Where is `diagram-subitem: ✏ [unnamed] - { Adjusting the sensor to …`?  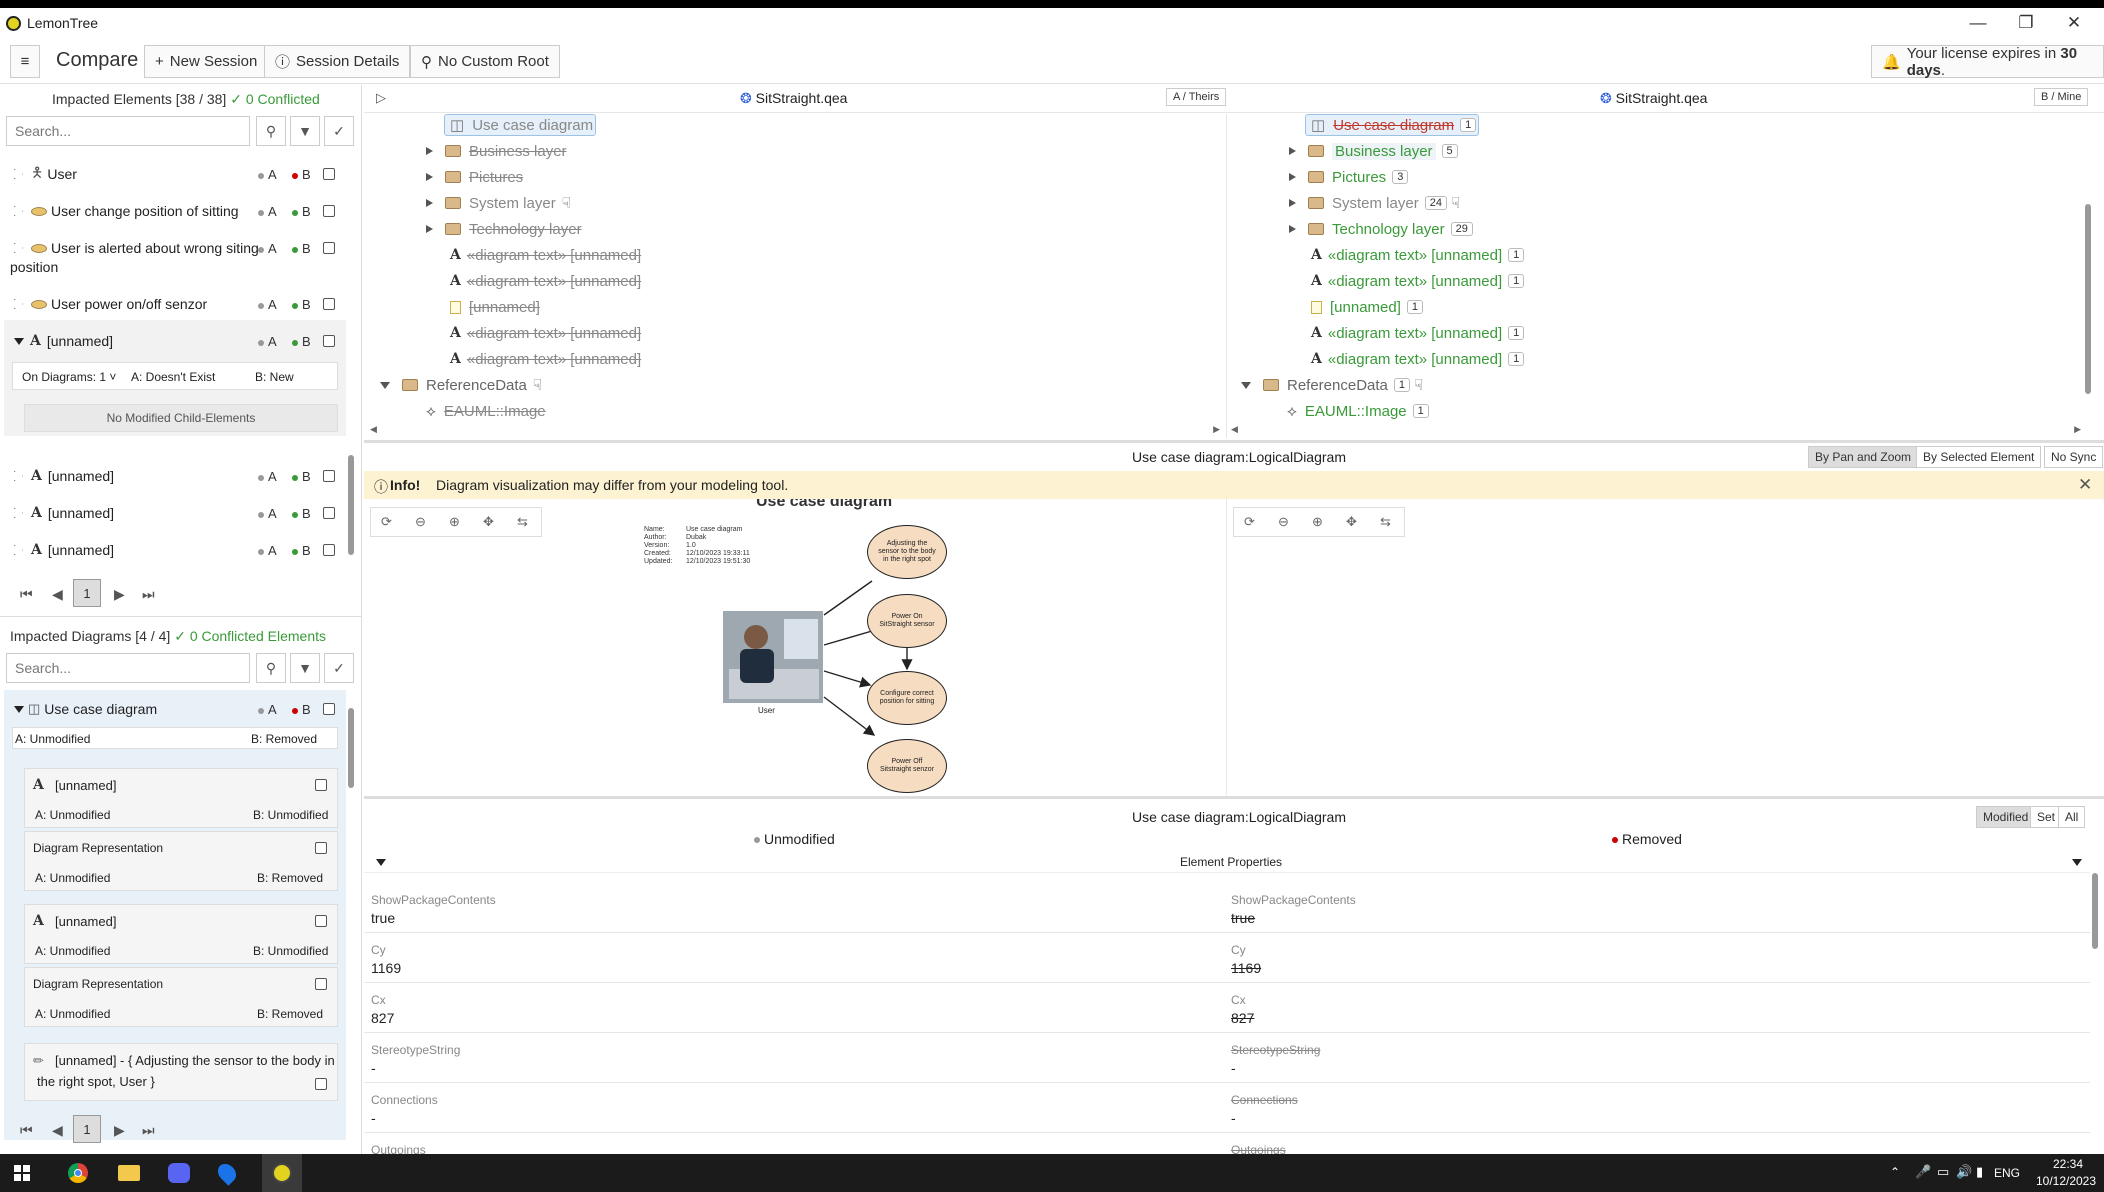
diagram-subitem: ✏ [unnamed] - { Adjusting the sensor to … is located at coordinates (181, 1072).